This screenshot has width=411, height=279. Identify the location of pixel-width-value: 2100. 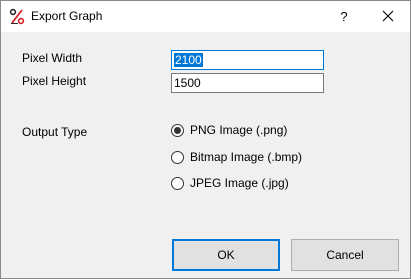
(188, 60).